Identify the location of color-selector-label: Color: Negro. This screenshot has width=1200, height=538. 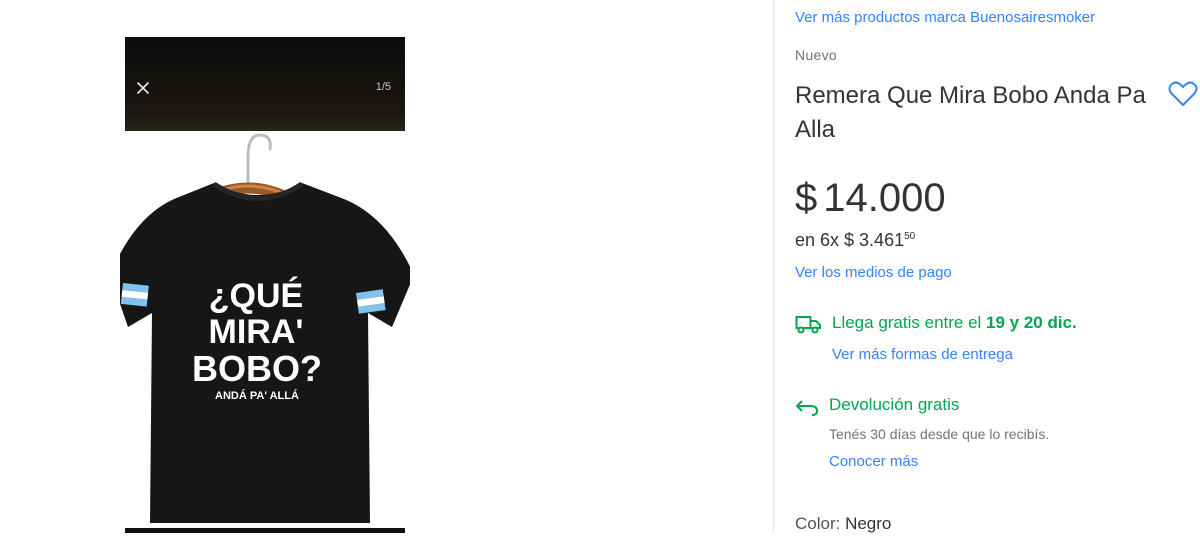
(843, 524).